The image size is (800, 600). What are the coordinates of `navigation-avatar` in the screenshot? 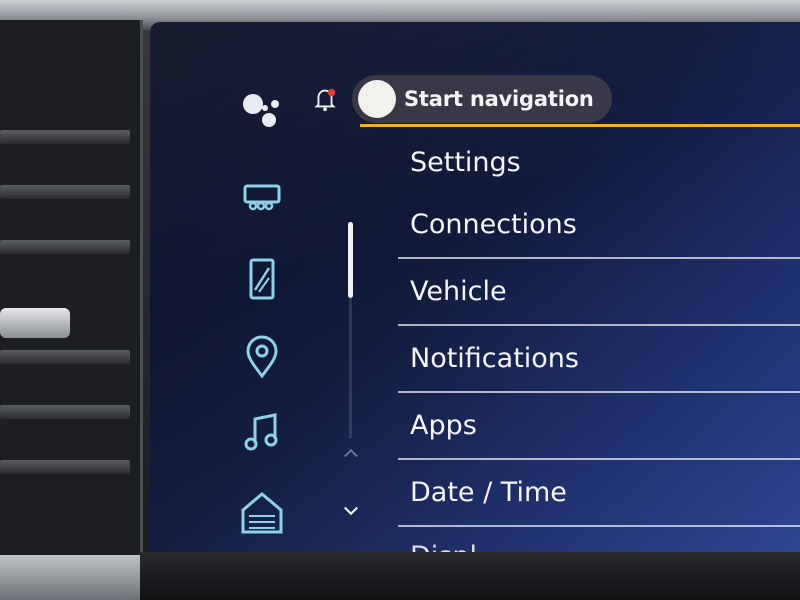 It's located at (377, 99).